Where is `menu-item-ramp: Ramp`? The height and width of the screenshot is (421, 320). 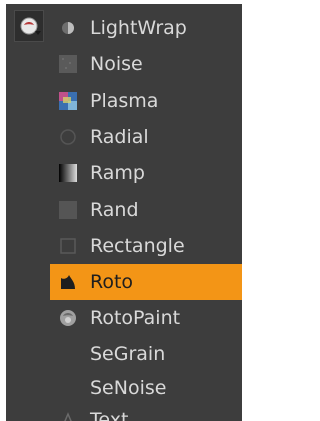
menu-item-ramp: Ramp is located at coordinates (146, 173).